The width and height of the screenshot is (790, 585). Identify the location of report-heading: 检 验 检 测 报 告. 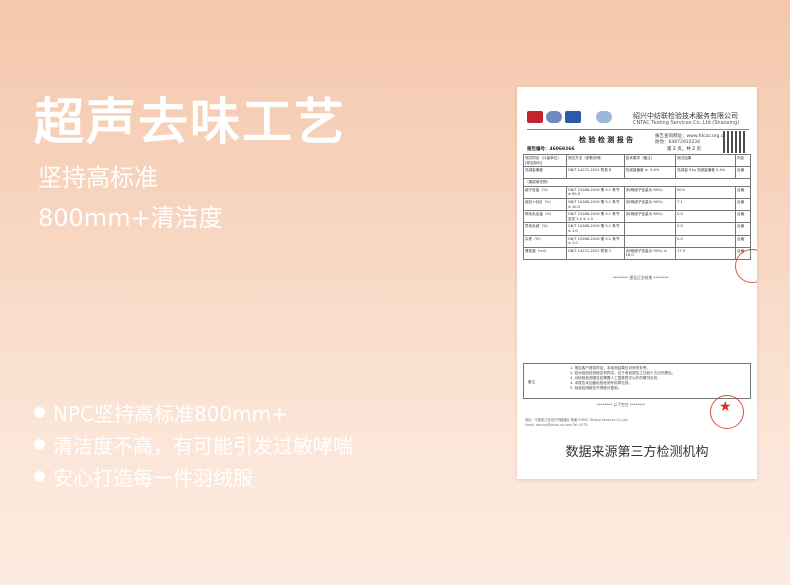
(606, 140).